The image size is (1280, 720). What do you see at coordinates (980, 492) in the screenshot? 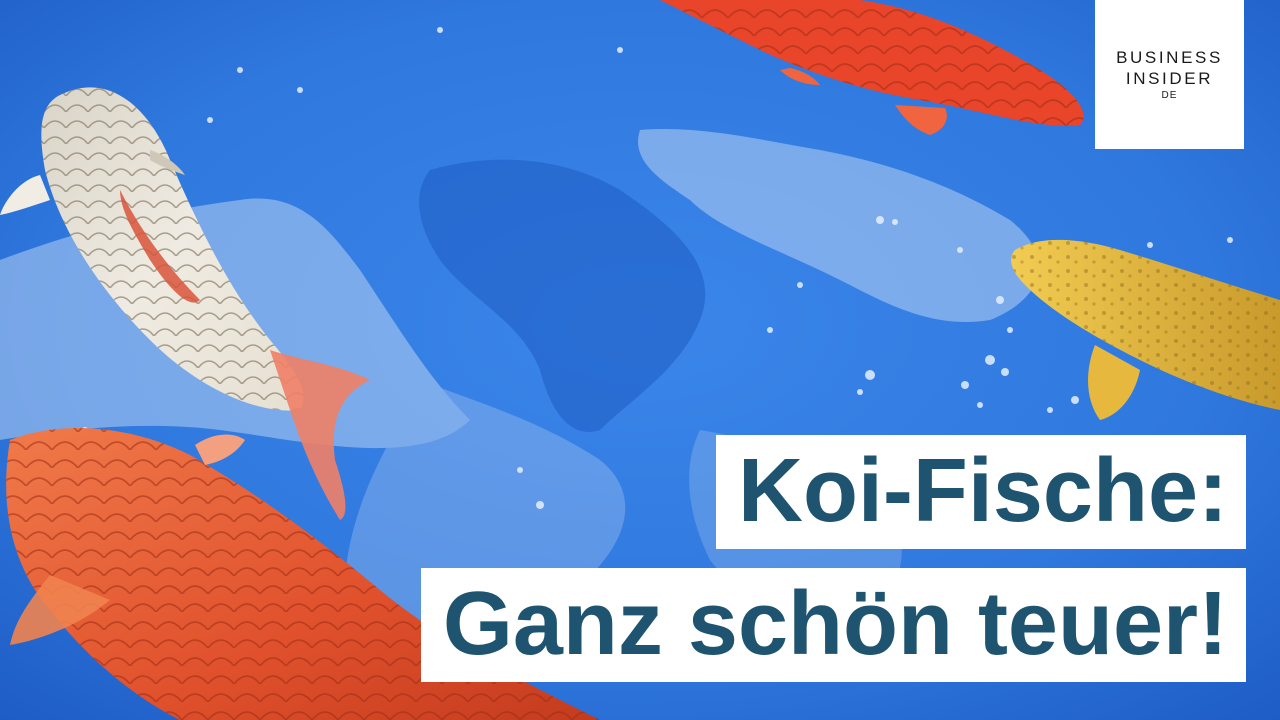
I see `headline-line-1: Koi-Fische:` at bounding box center [980, 492].